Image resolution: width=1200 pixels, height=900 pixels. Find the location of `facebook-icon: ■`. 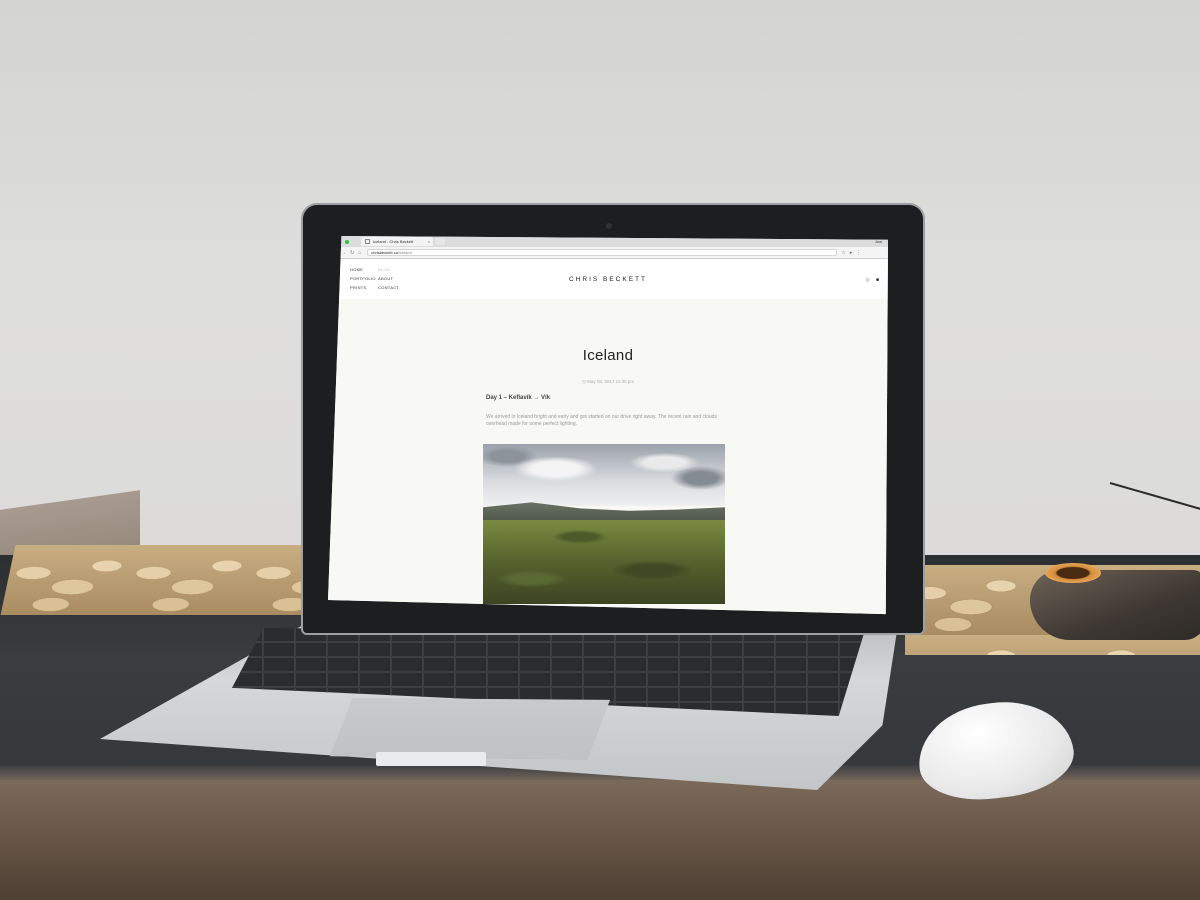

facebook-icon: ■ is located at coordinates (877, 280).